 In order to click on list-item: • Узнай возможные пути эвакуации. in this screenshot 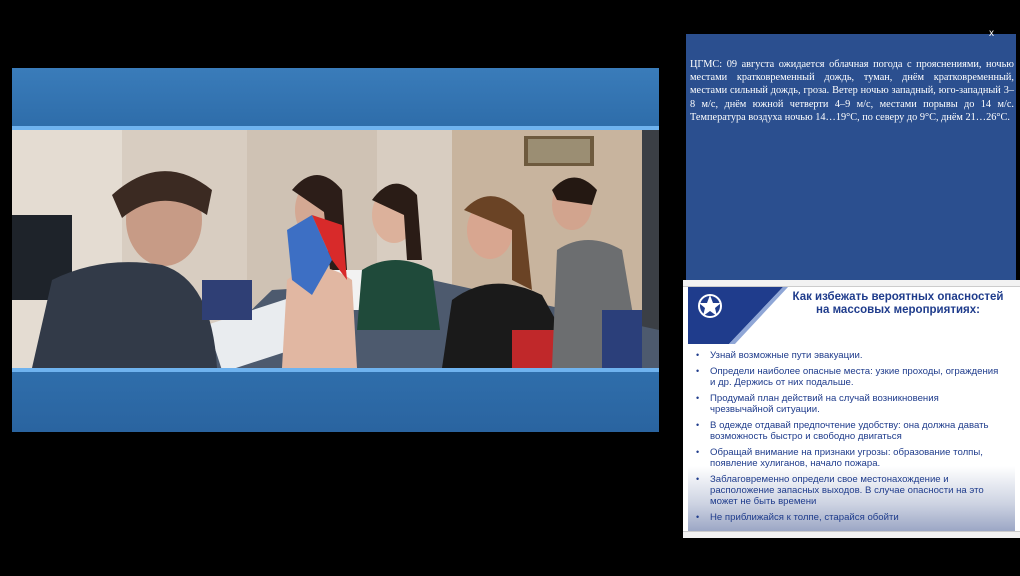, I will do `click(779, 355)`.